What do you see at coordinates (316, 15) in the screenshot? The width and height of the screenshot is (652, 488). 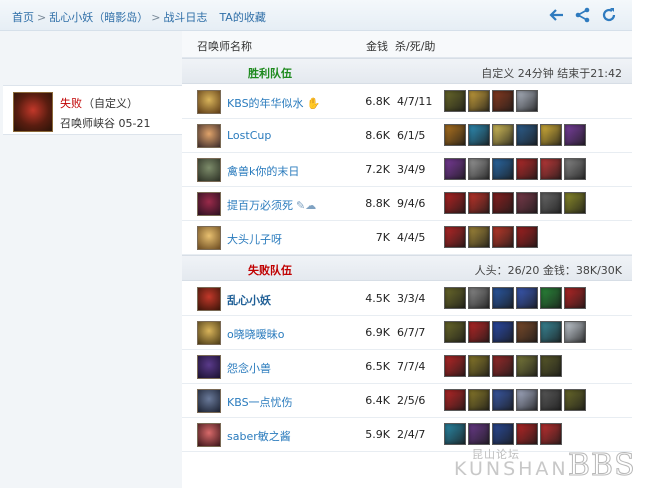 I see `top-nav-bar: 首页 > 乱心小妖（暗影岛） > 战斗日志 TA的收藏` at bounding box center [316, 15].